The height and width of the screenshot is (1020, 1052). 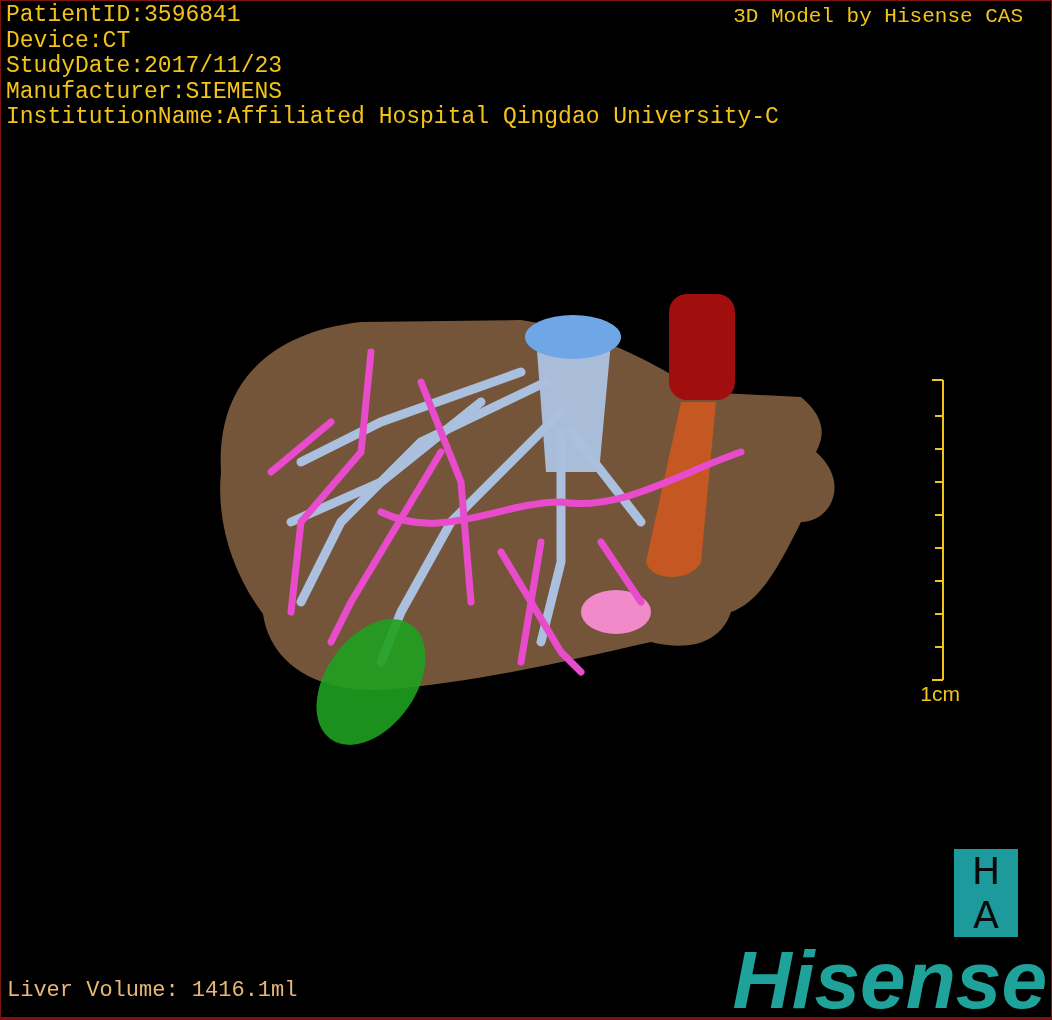 I want to click on scale-label: 1cm, so click(x=940, y=694).